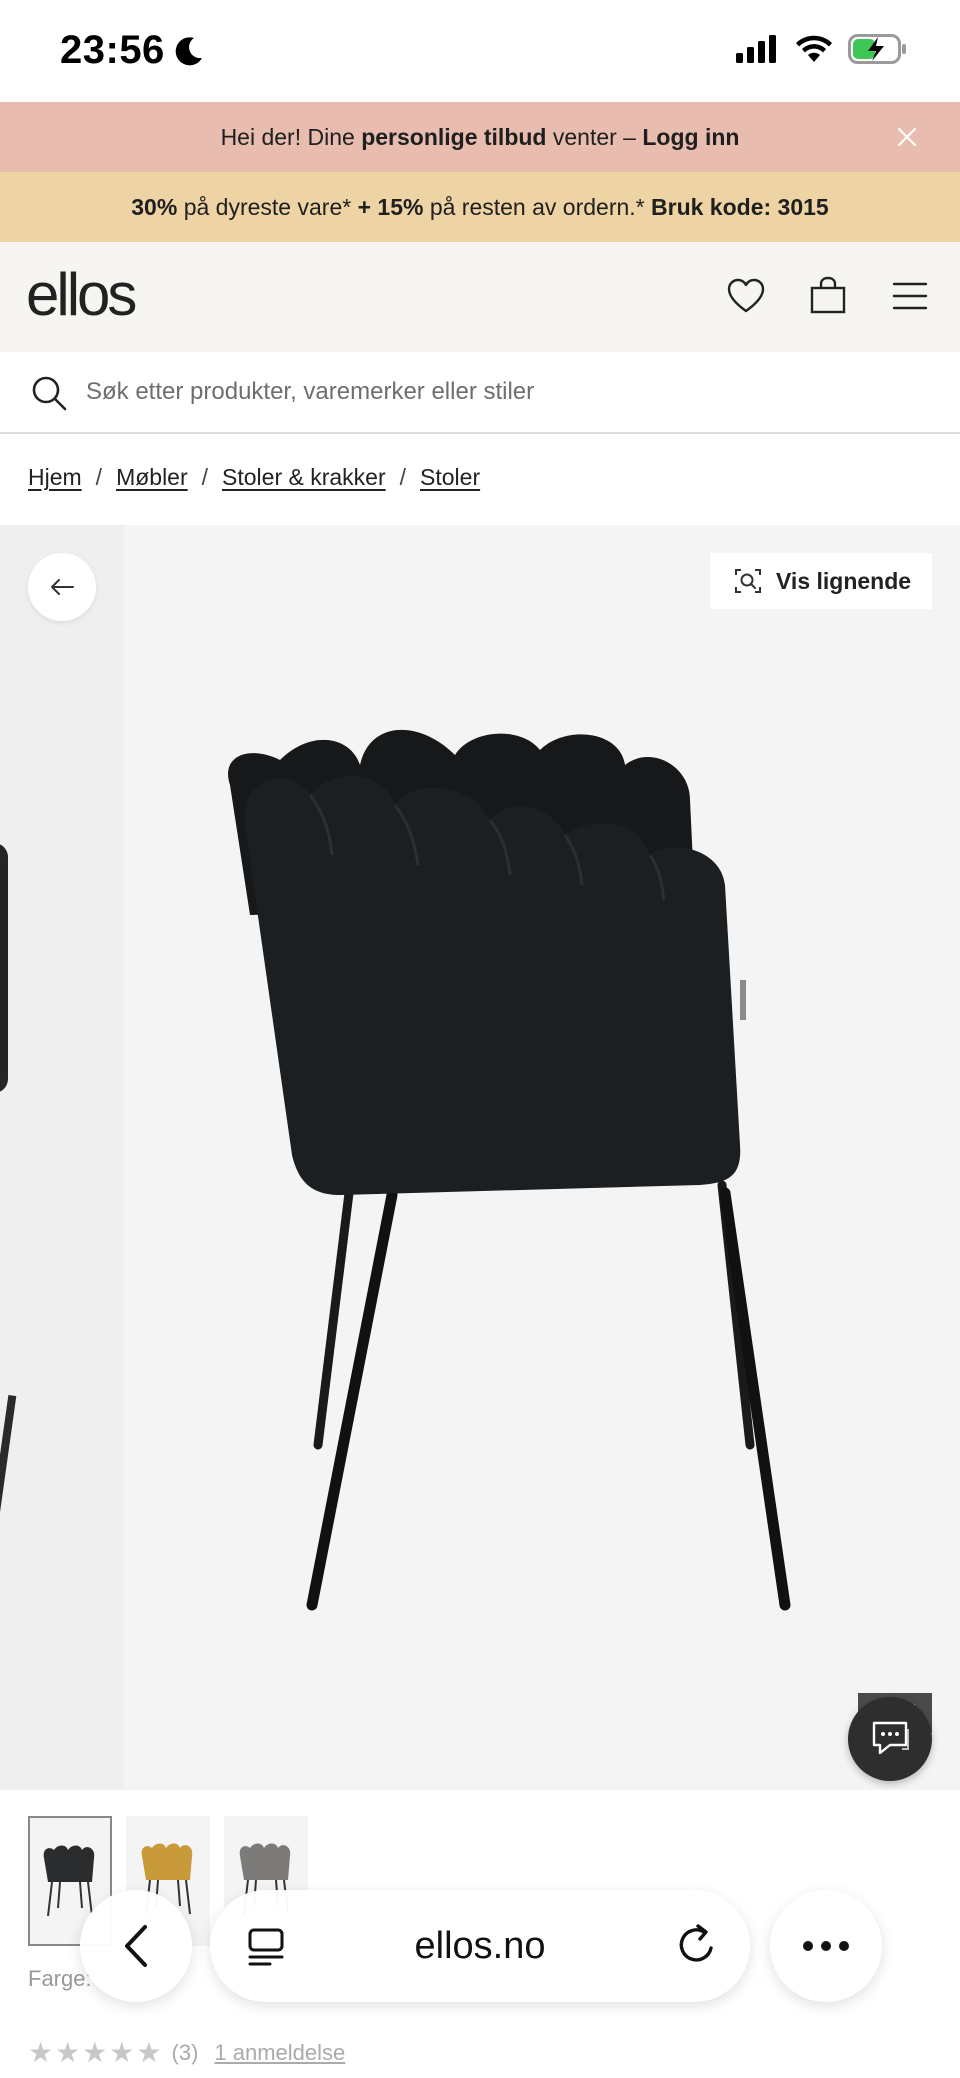 This screenshot has width=960, height=2078. I want to click on wifi-icon, so click(814, 48).